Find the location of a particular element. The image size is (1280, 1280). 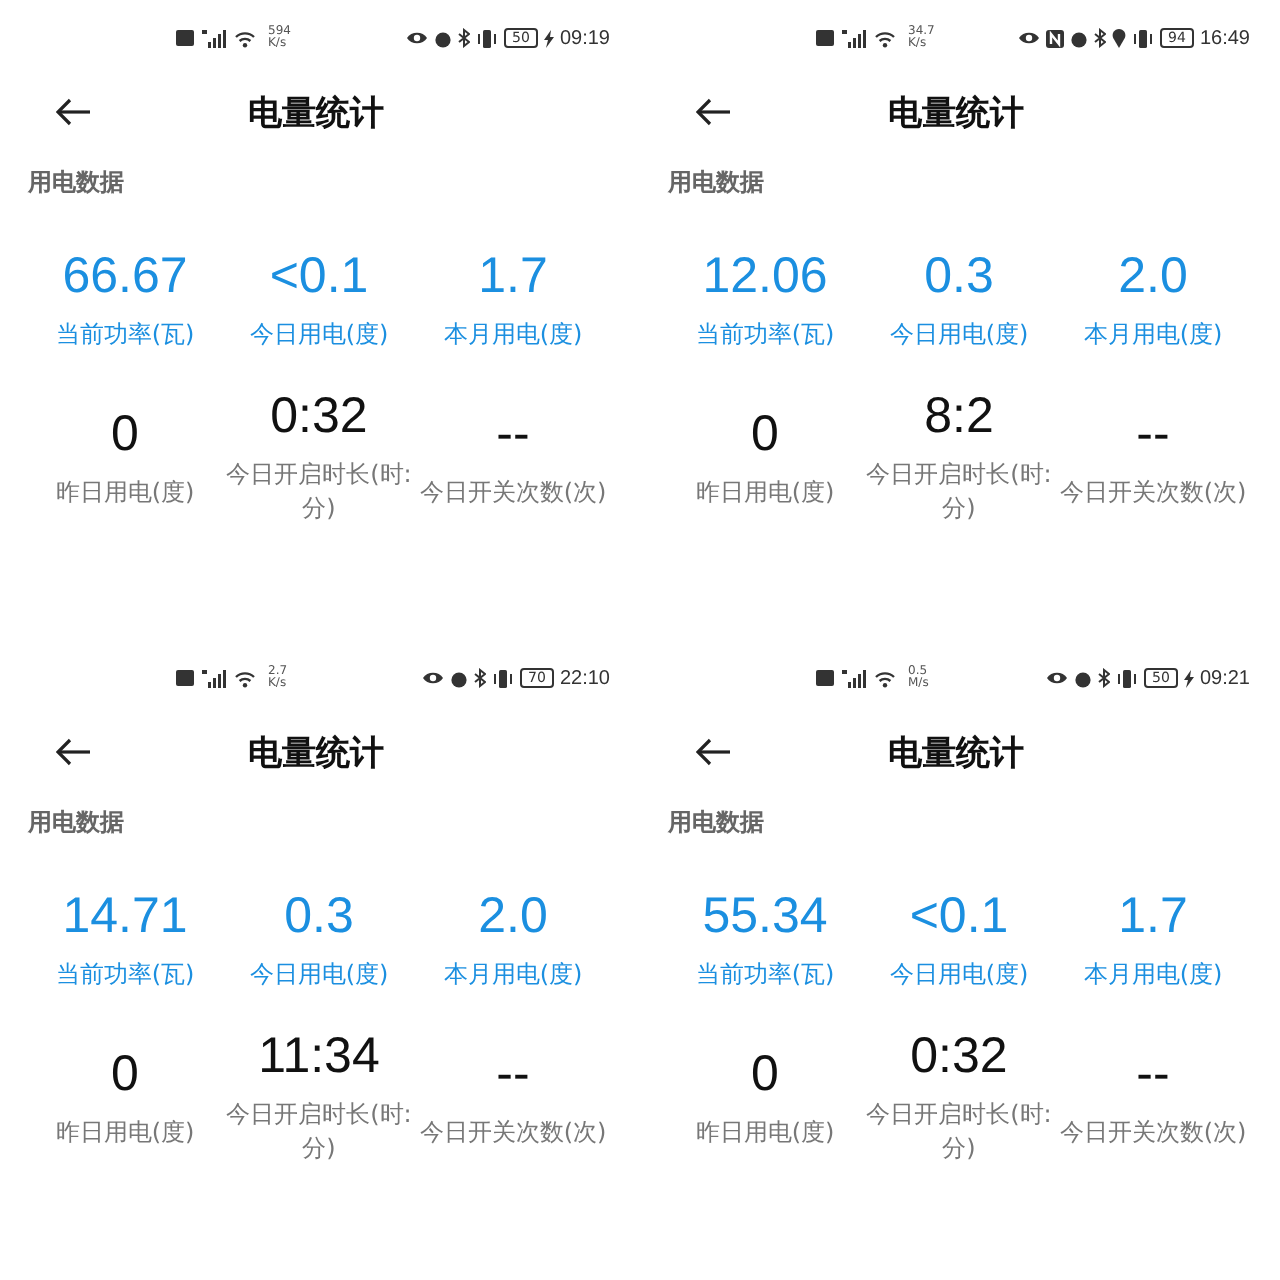

status-time: 09:19 is located at coordinates (584, 38).